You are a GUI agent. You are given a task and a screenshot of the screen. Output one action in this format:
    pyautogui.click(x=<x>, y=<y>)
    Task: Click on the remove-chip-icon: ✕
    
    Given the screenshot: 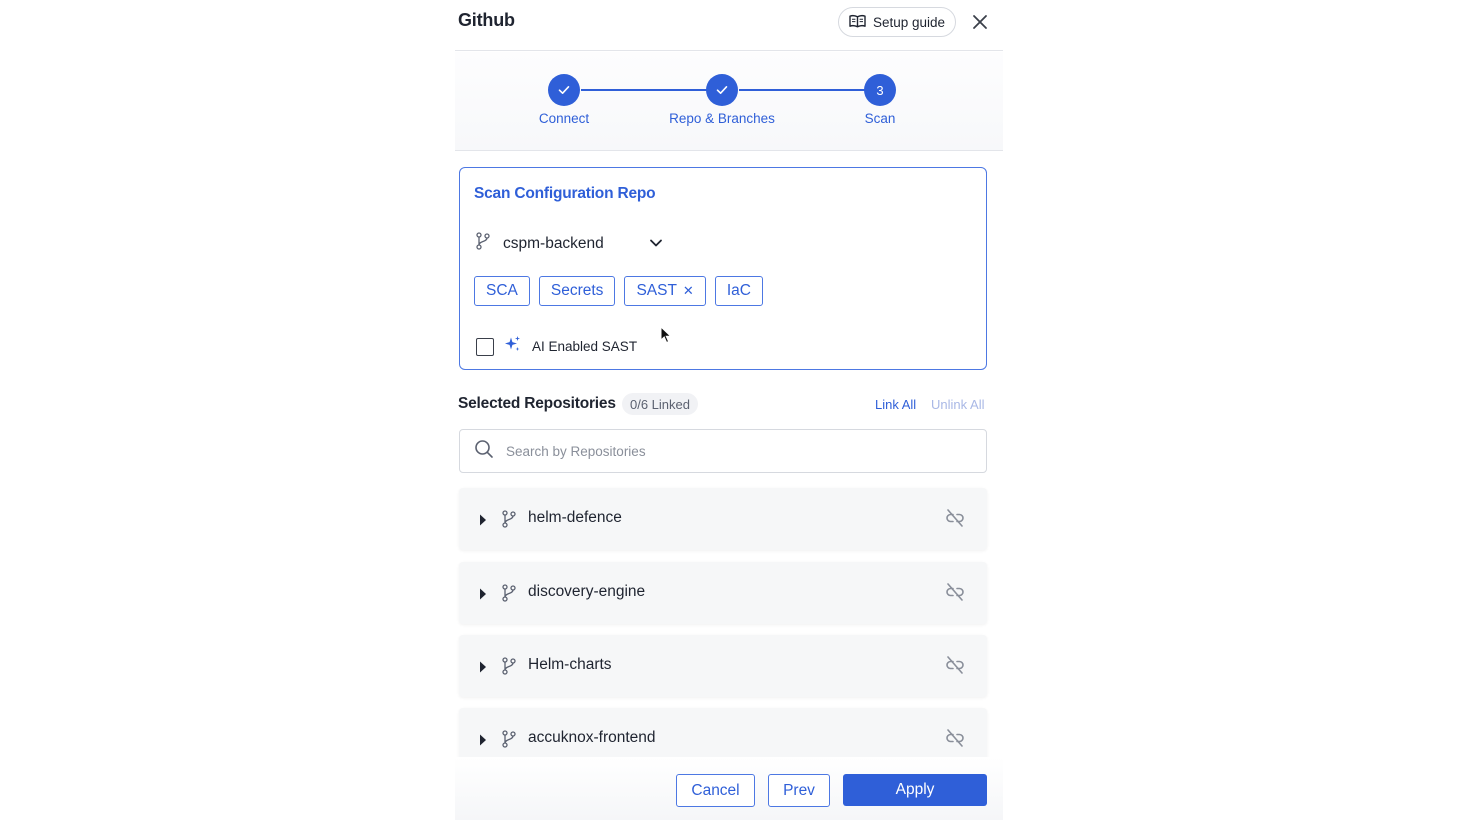 What is the action you would take?
    pyautogui.click(x=688, y=291)
    